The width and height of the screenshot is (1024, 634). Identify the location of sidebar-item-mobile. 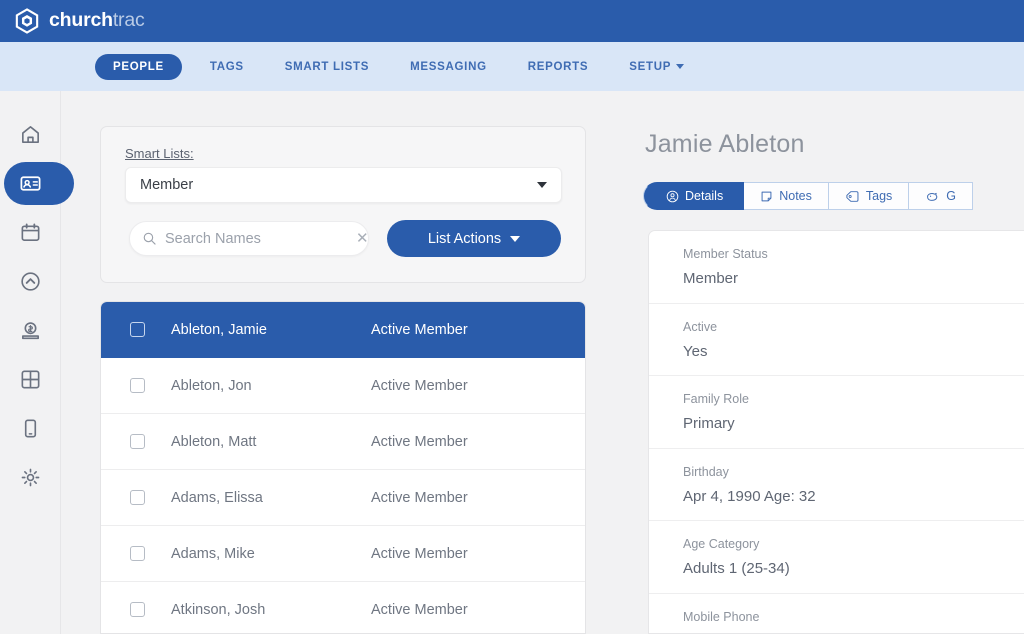
(30, 428).